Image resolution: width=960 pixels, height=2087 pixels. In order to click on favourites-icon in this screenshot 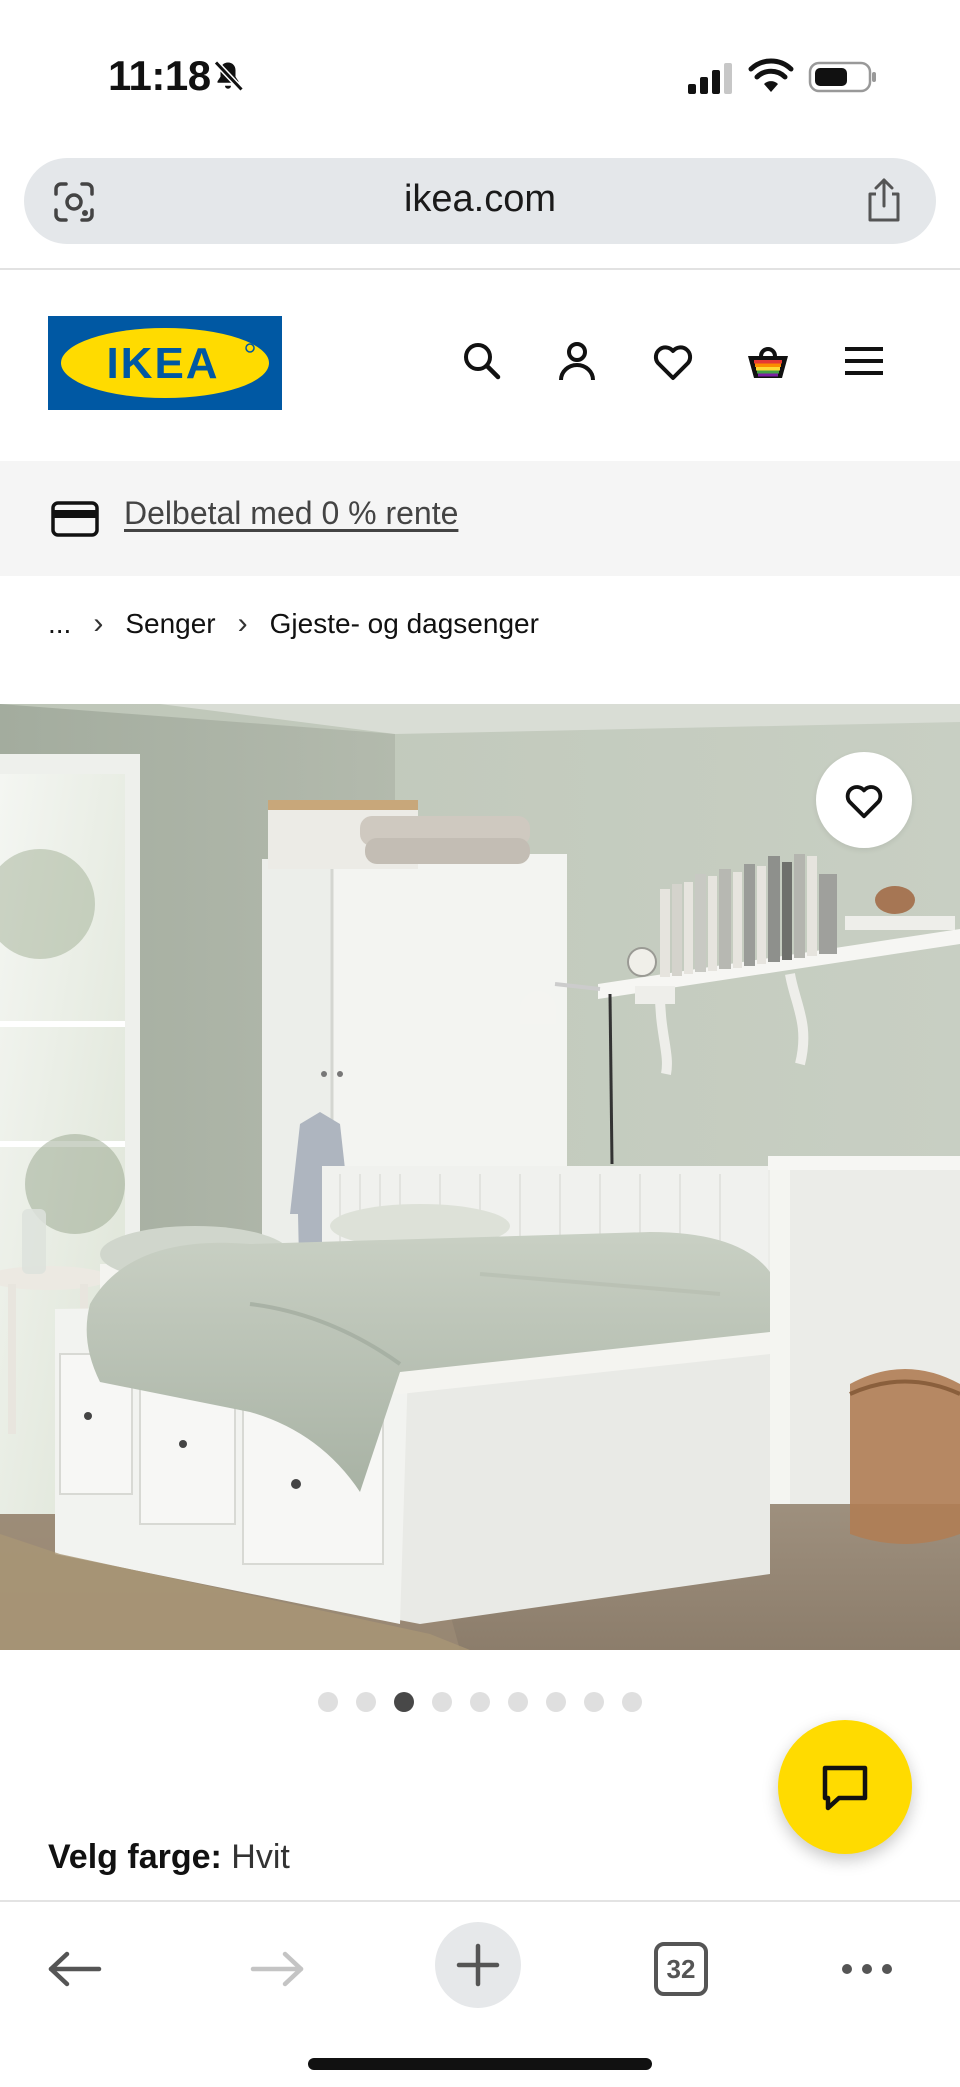, I will do `click(673, 361)`.